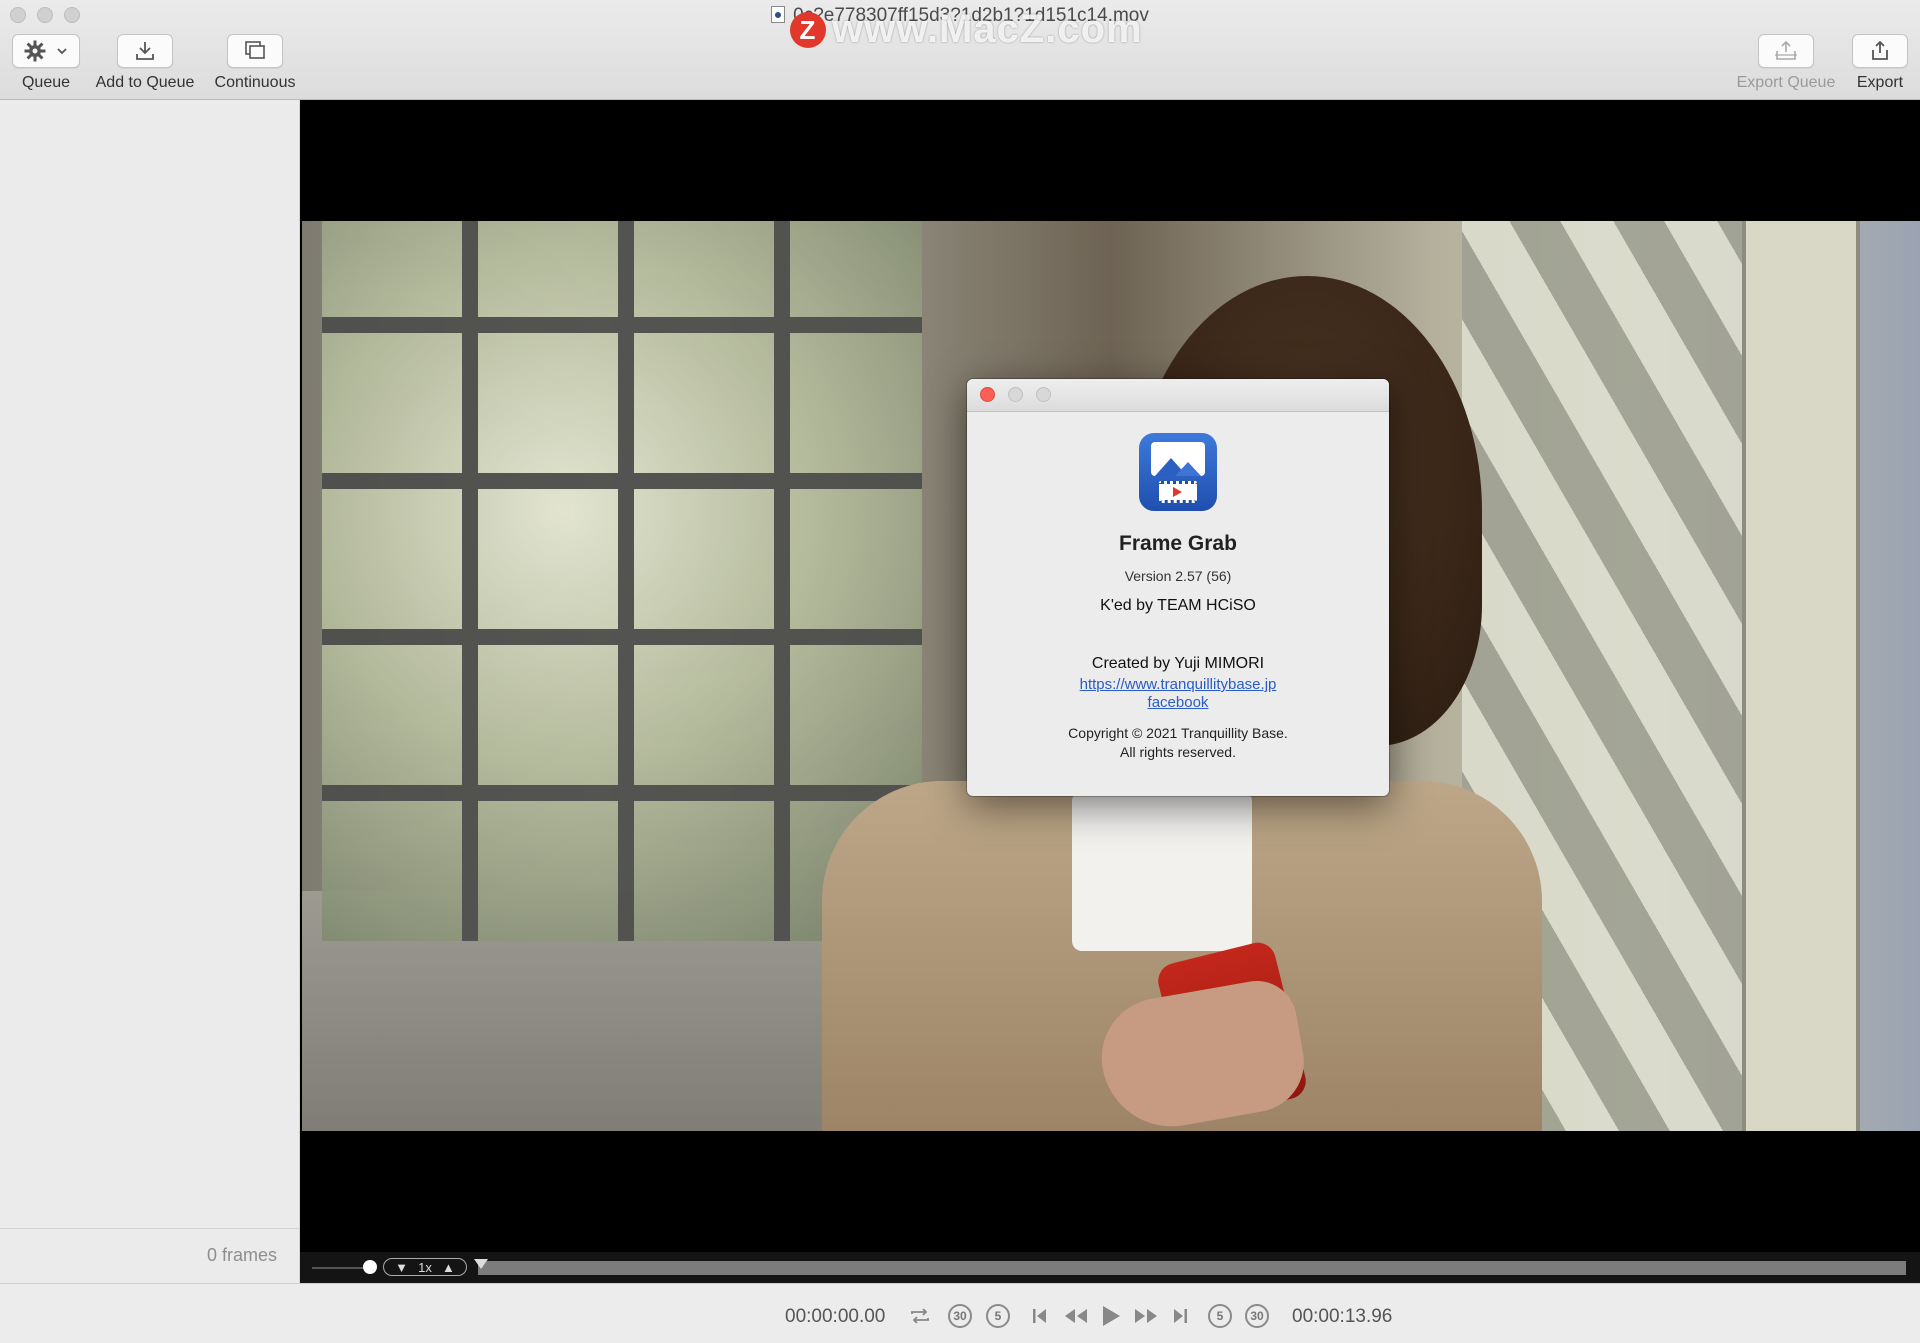 This screenshot has height=1343, width=1920. Describe the element at coordinates (370, 1267) in the screenshot. I see `speed-slider-knob` at that location.